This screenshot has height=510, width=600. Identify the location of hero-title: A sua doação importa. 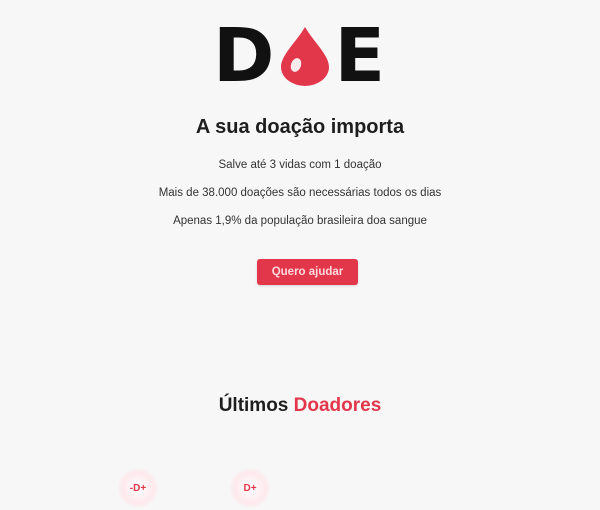
(300, 127).